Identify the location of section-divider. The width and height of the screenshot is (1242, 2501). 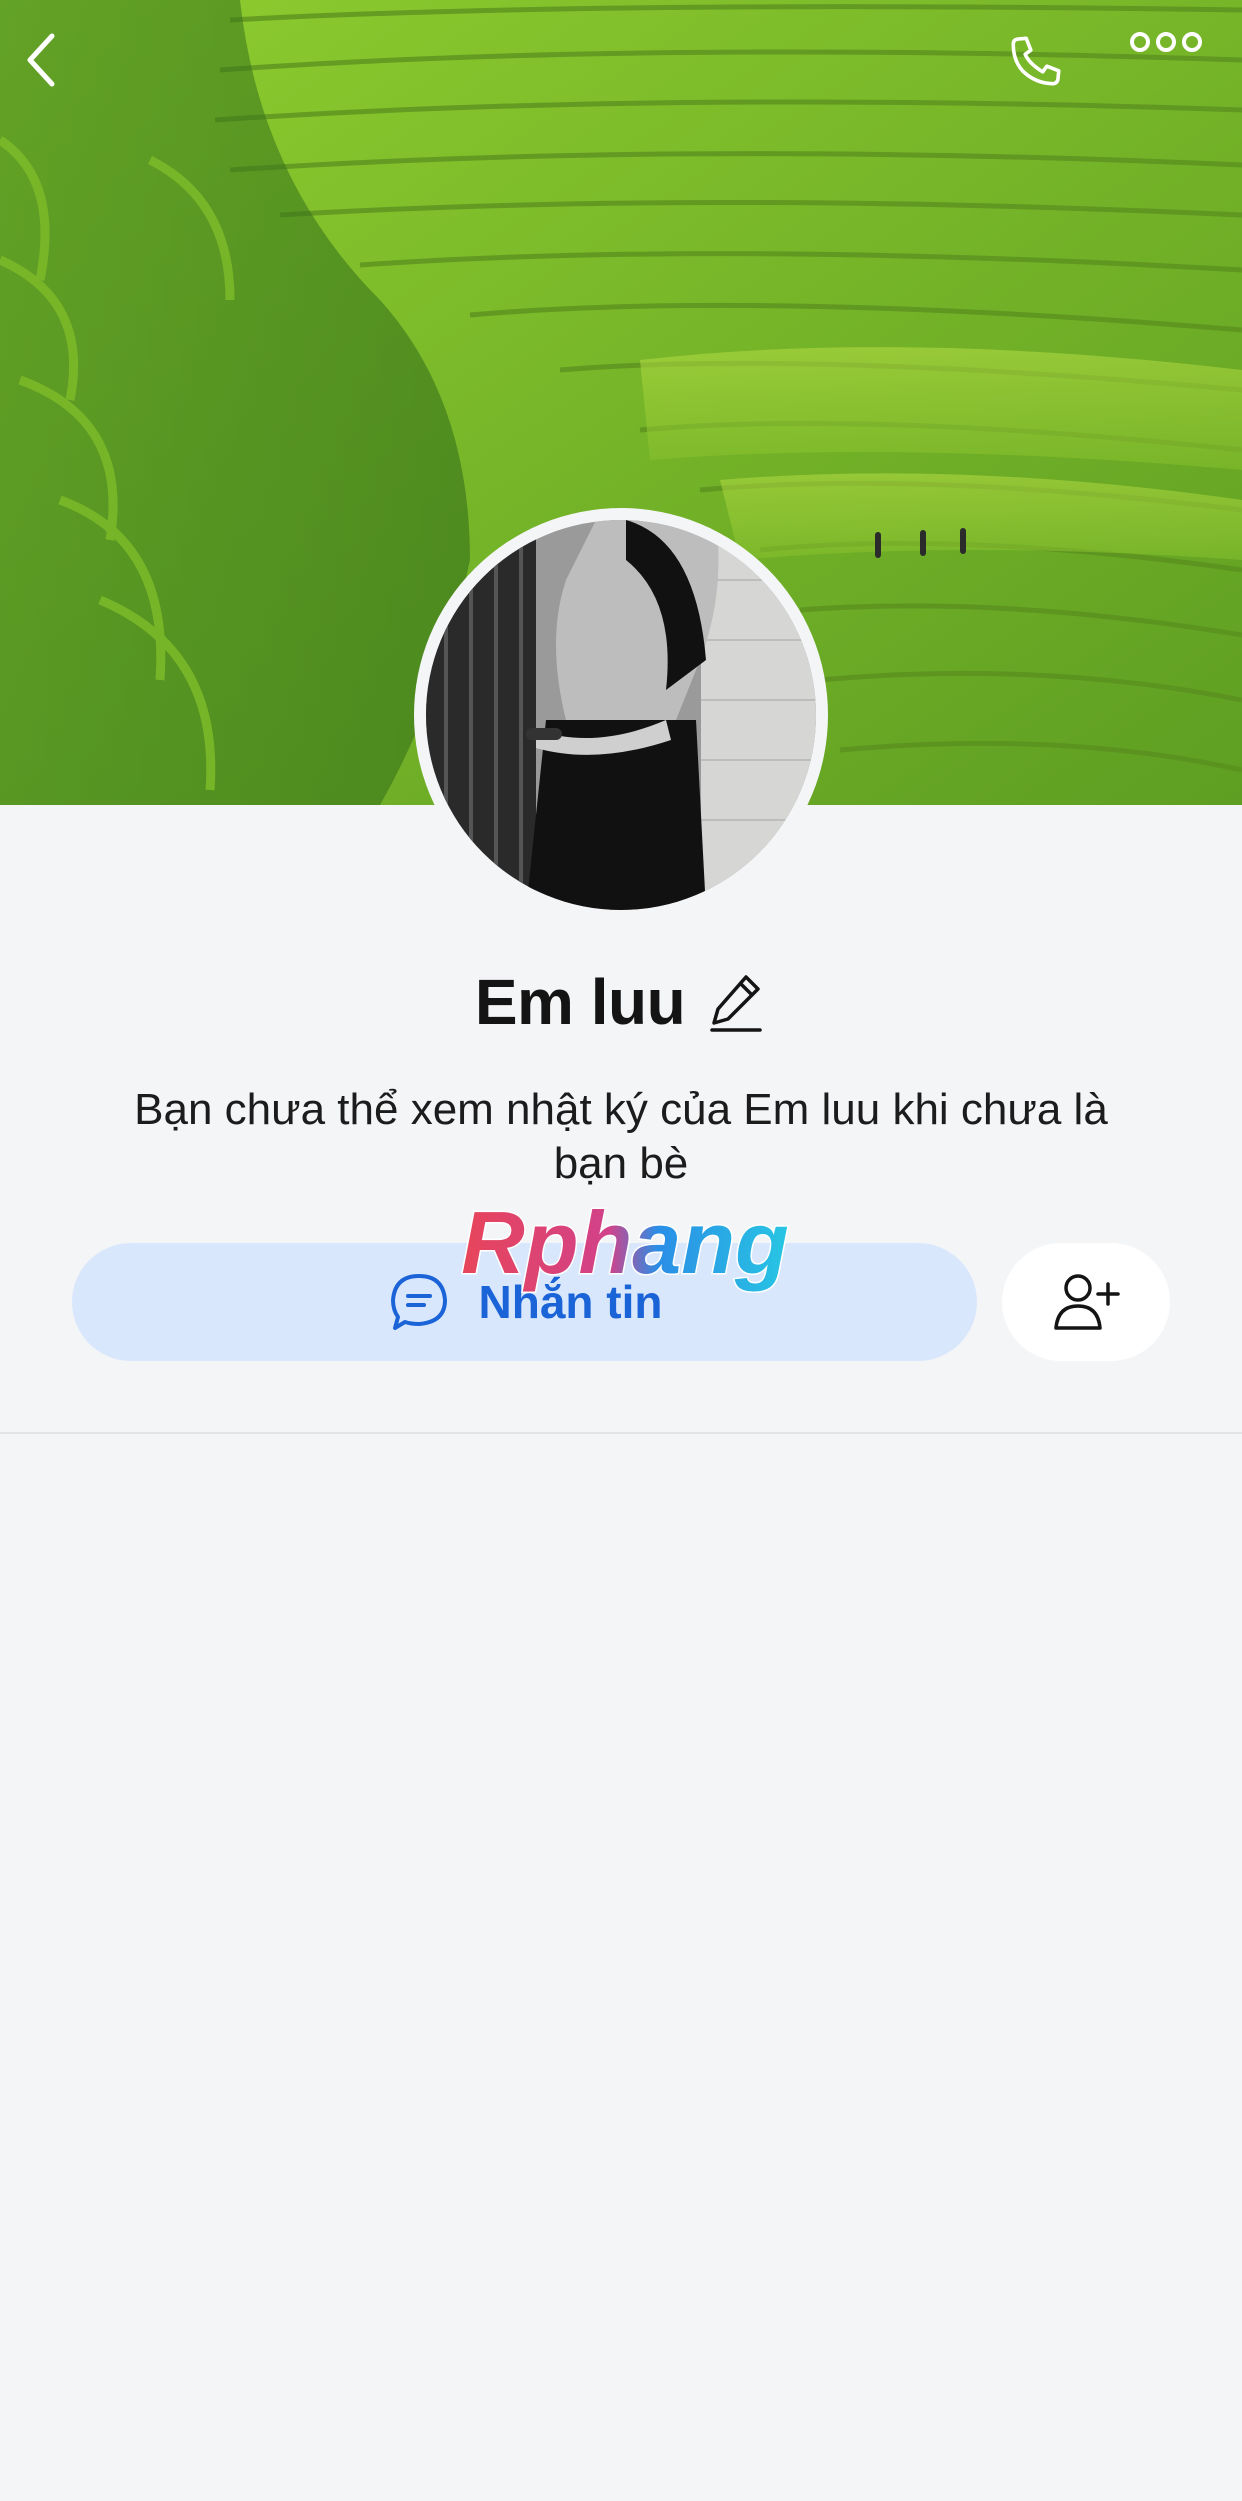
(621, 1433).